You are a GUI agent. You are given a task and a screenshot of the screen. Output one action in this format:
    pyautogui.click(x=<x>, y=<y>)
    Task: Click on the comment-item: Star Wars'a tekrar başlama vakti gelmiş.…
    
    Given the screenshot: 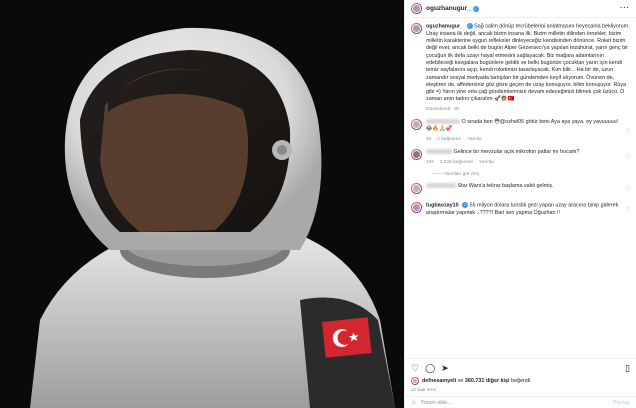 What is the action you would take?
    pyautogui.click(x=520, y=188)
    